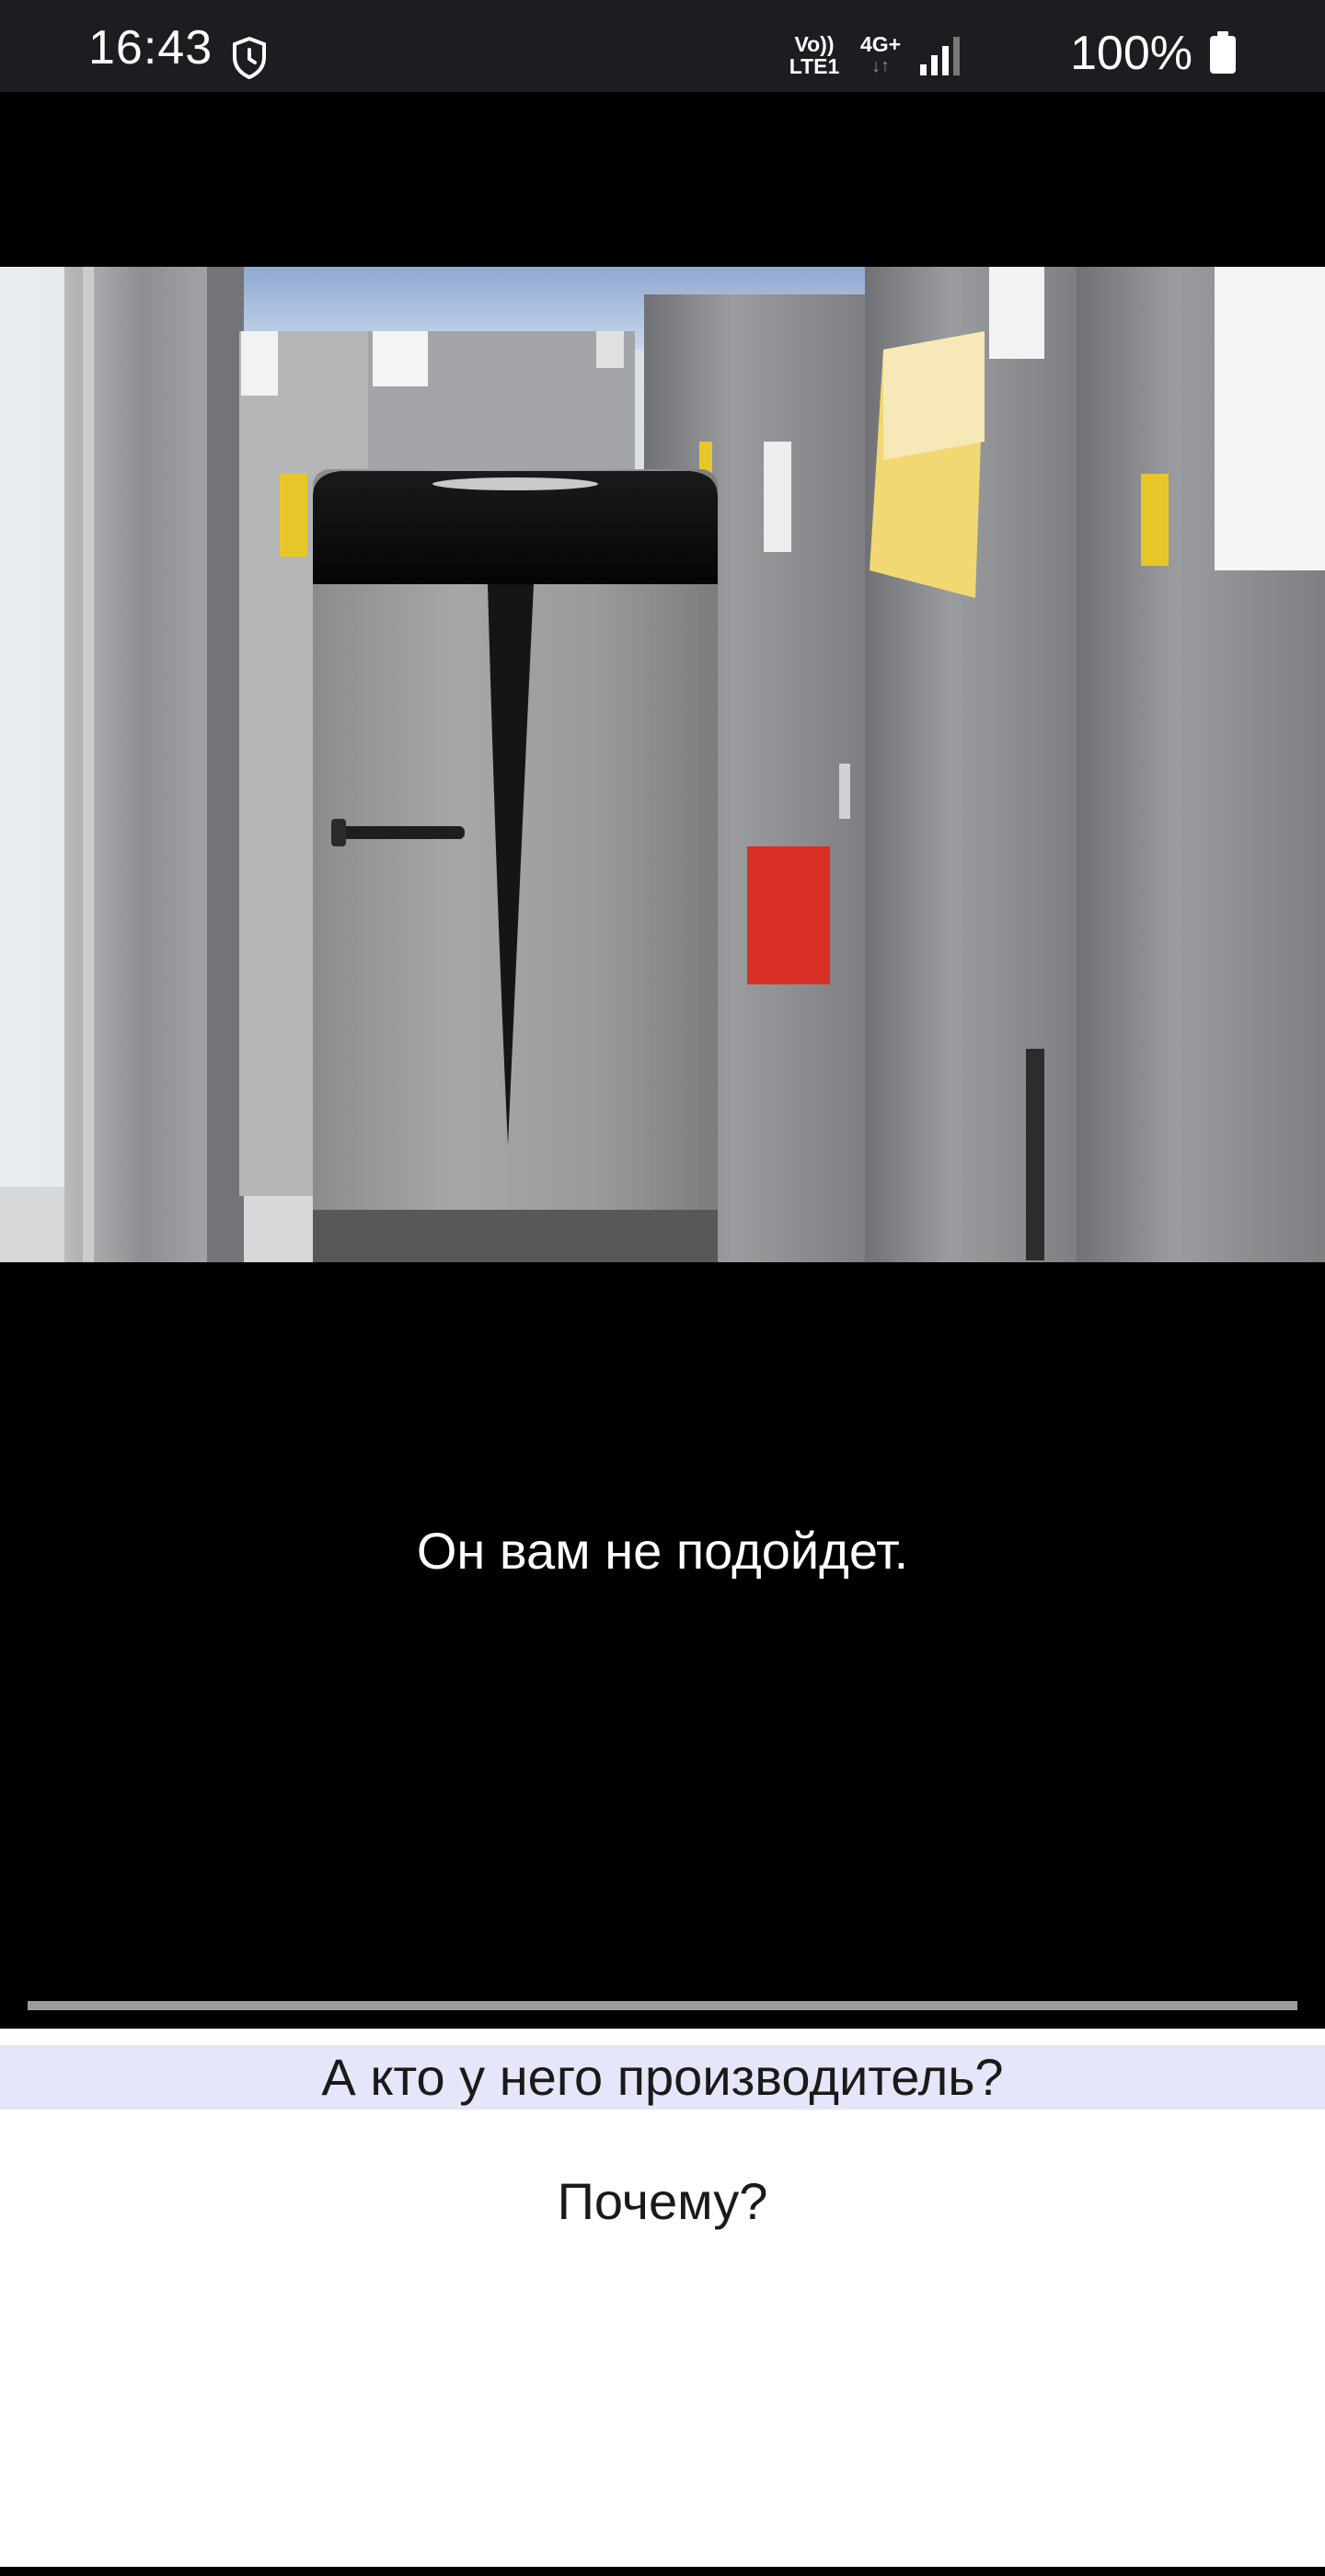 Image resolution: width=1325 pixels, height=2576 pixels. What do you see at coordinates (940, 56) in the screenshot?
I see `signal-icon` at bounding box center [940, 56].